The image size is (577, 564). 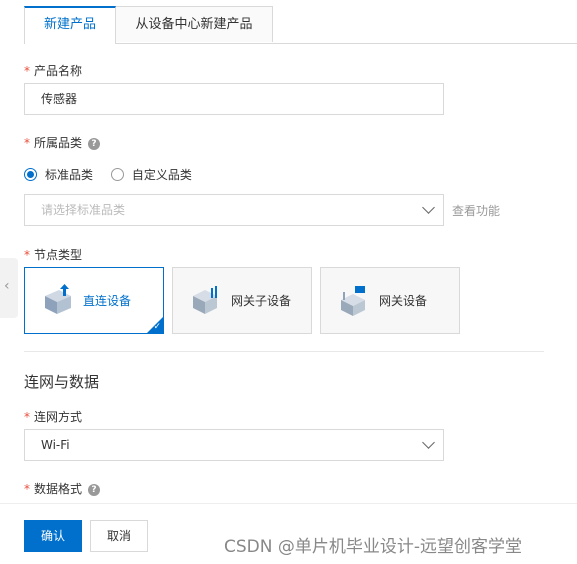 What do you see at coordinates (62, 142) in the screenshot?
I see `category-label: * 所属品类?` at bounding box center [62, 142].